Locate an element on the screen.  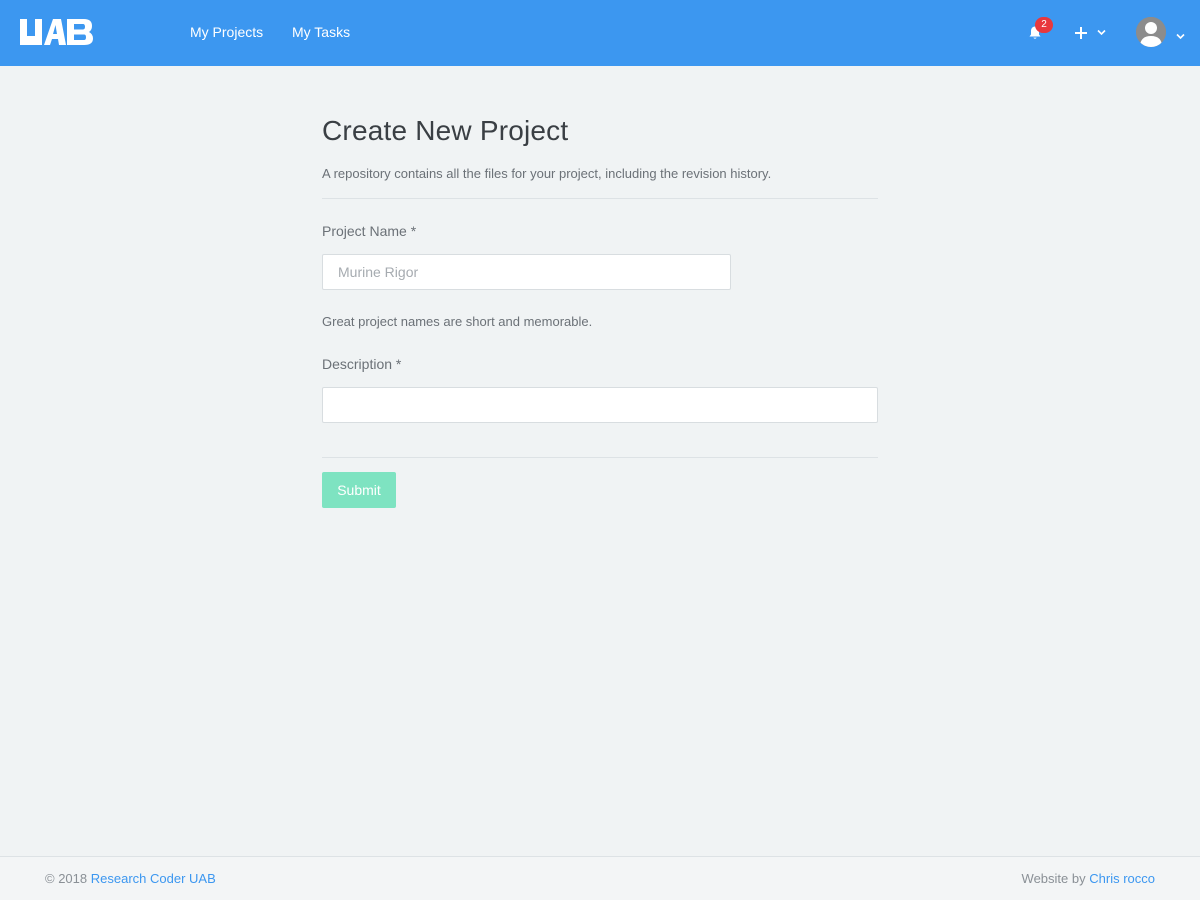
description-label: Description * is located at coordinates (362, 364).